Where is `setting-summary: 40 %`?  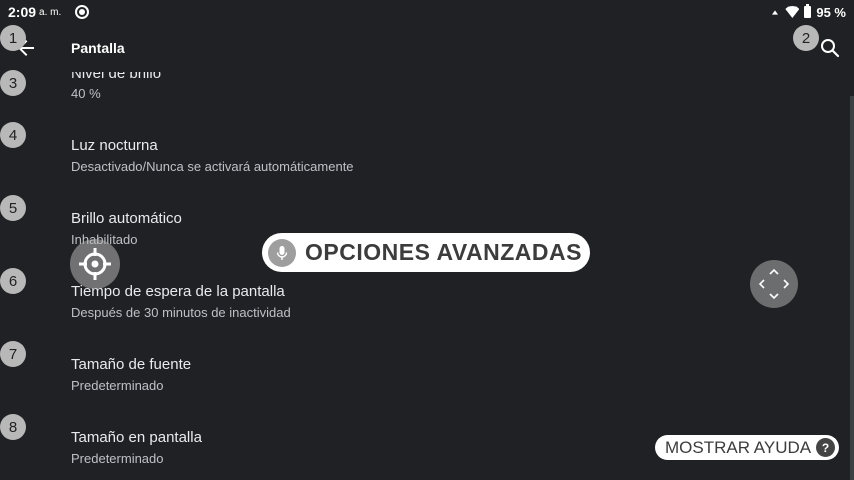
setting-summary: 40 % is located at coordinates (86, 93).